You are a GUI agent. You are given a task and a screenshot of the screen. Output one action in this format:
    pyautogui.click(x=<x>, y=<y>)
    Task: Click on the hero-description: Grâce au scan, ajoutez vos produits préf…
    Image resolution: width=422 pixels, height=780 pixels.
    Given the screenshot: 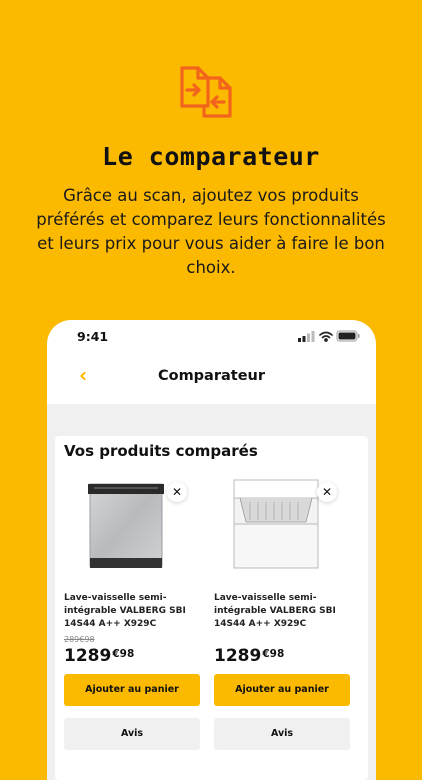 What is the action you would take?
    pyautogui.click(x=211, y=231)
    